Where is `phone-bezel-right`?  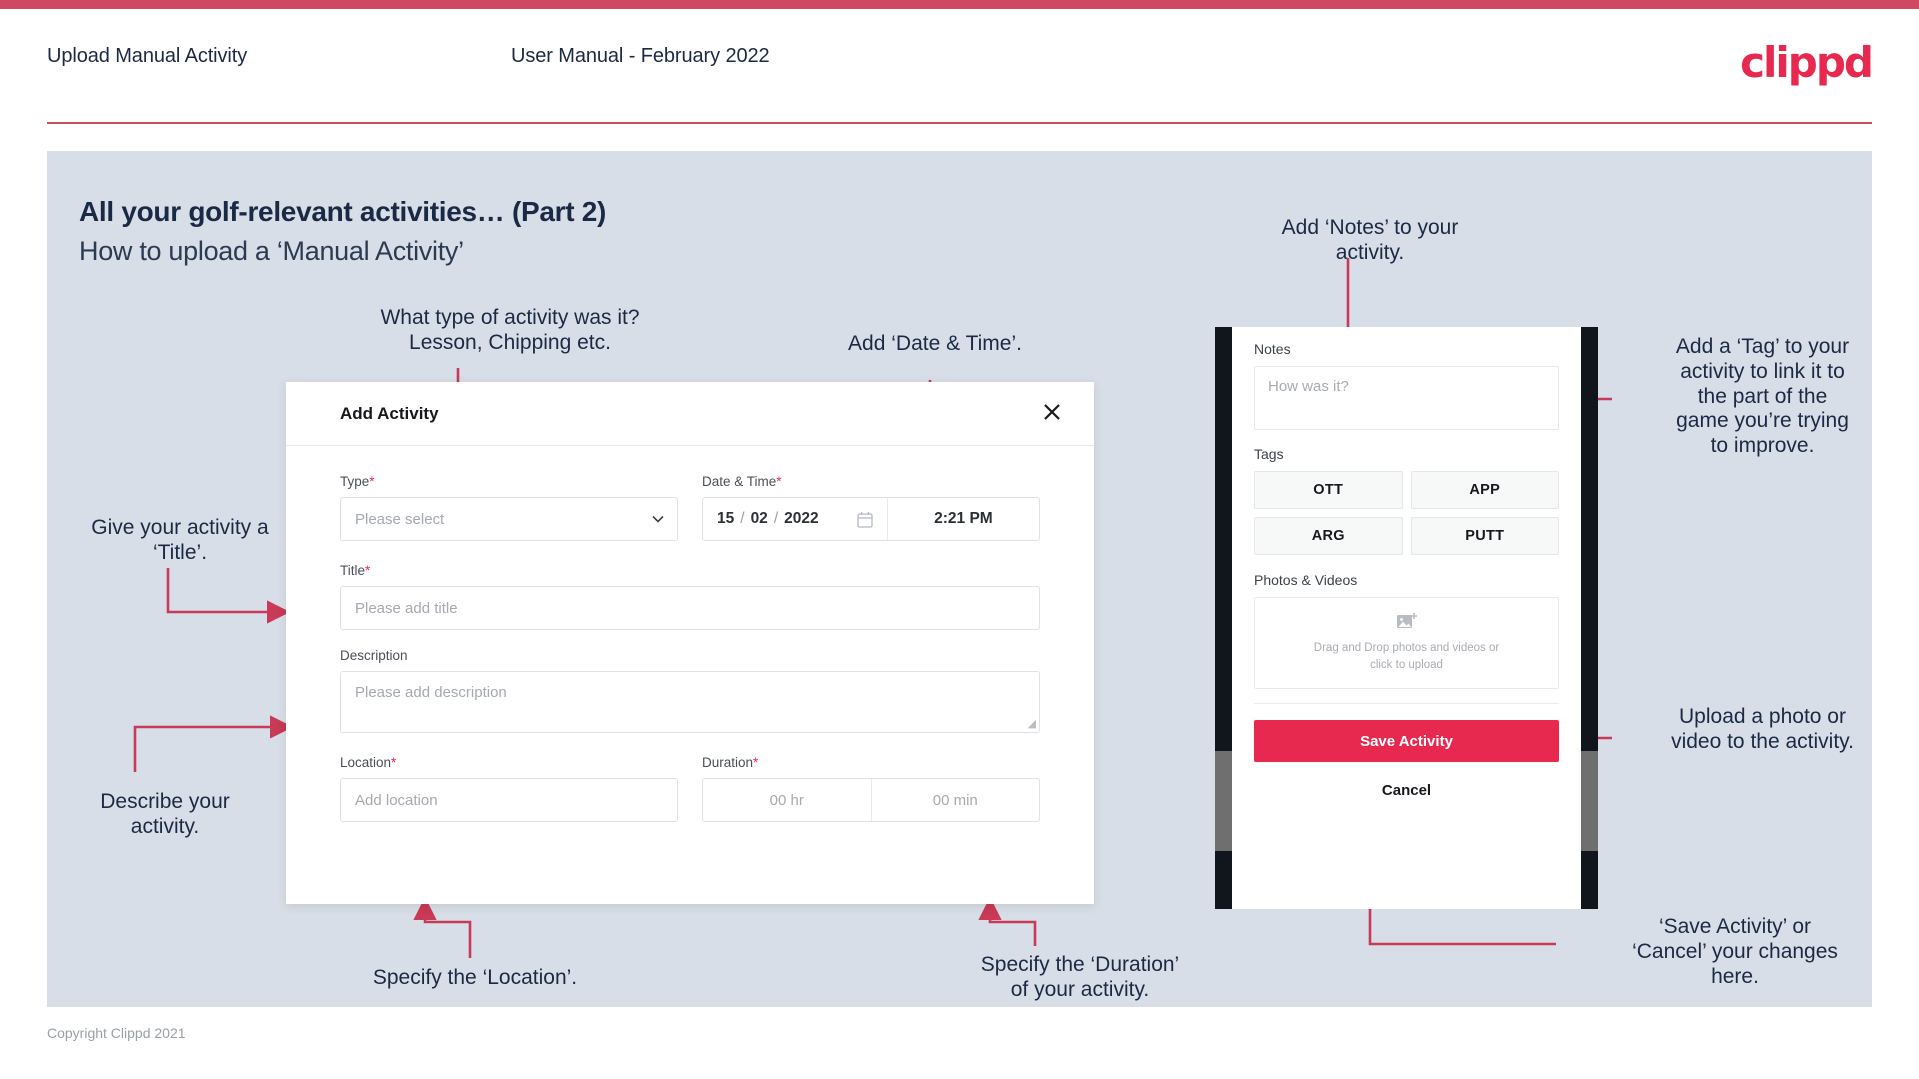
phone-bezel-right is located at coordinates (1589, 618).